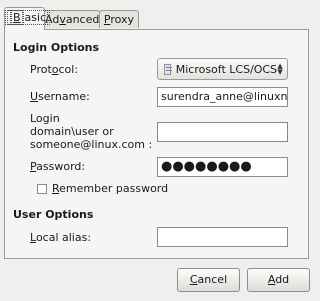 This screenshot has width=320, height=301. Describe the element at coordinates (53, 214) in the screenshot. I see `user-options-heading: User Options` at that location.